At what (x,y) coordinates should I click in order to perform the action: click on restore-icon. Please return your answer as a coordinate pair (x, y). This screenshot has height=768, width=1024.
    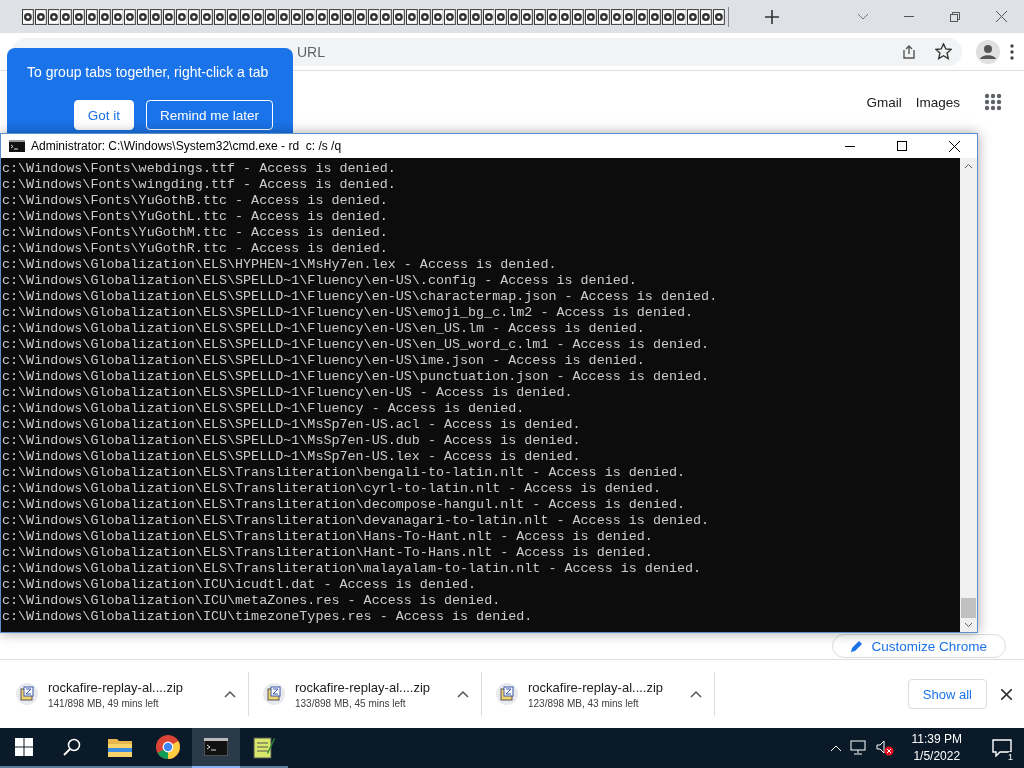
    Looking at the image, I should click on (955, 16).